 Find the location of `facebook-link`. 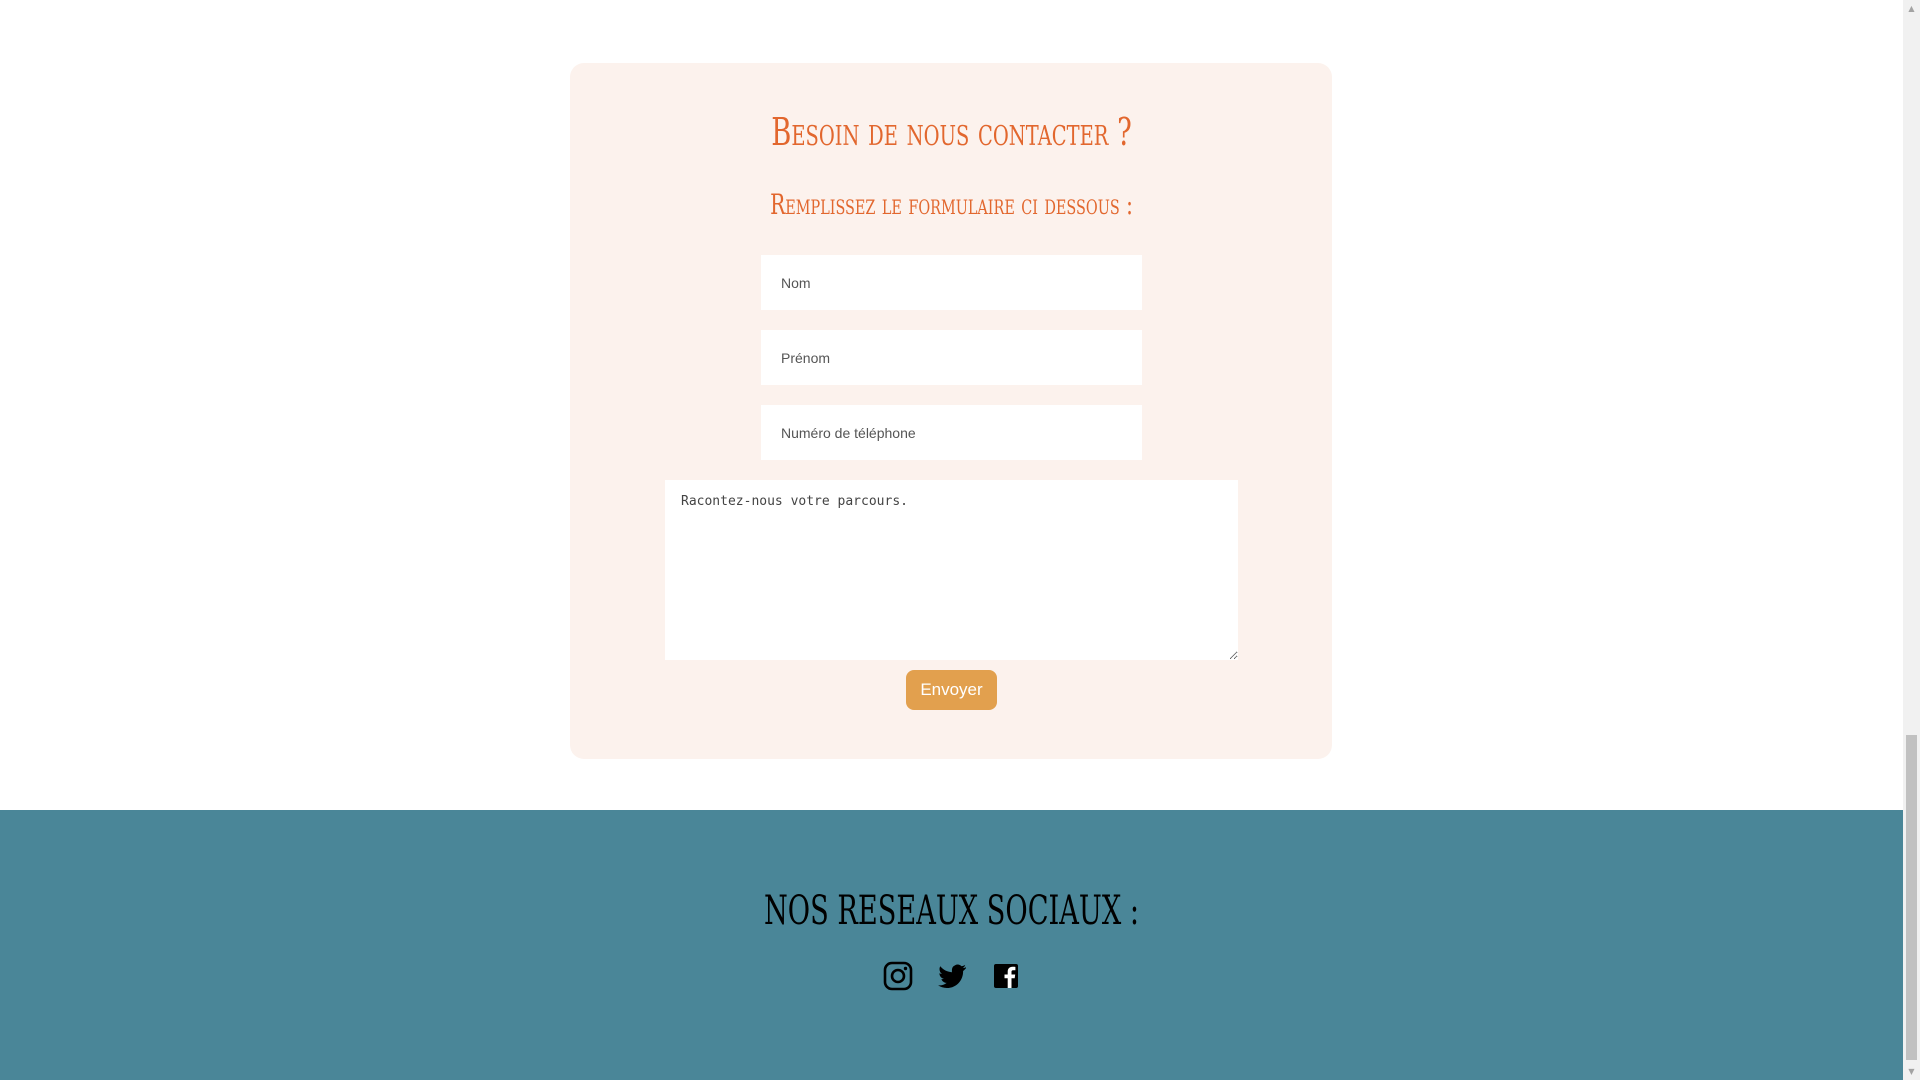

facebook-link is located at coordinates (1006, 976).